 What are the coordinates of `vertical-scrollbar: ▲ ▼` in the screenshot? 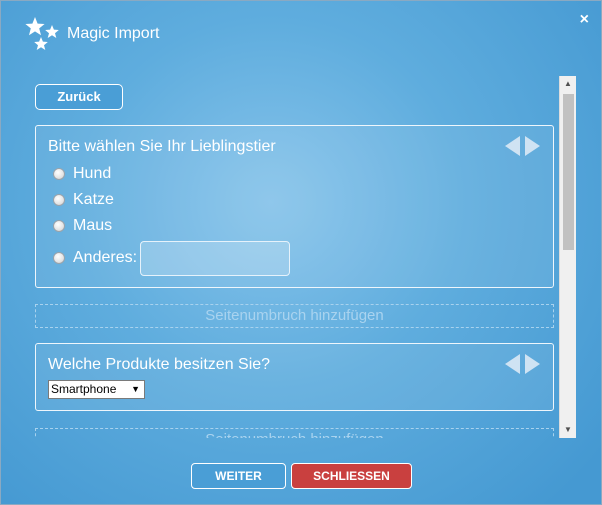 It's located at (567, 257).